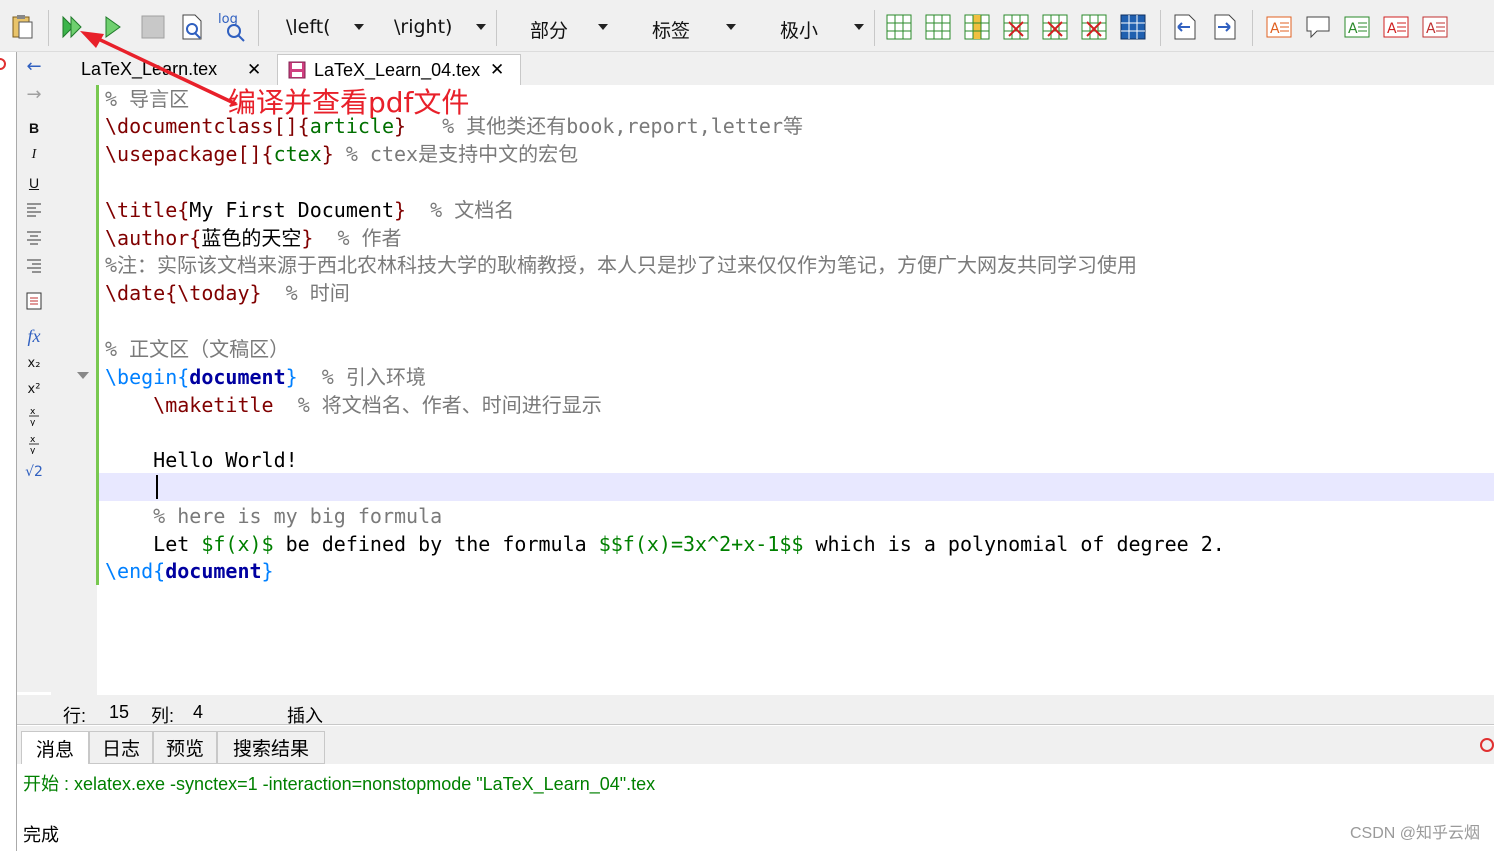 This screenshot has width=1494, height=851. Describe the element at coordinates (3, 64) in the screenshot. I see `close-panel-icon` at that location.